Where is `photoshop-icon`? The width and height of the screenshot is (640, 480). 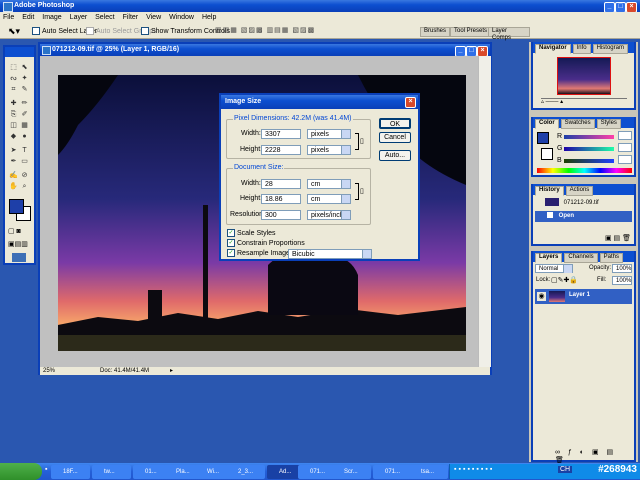
photoshop-icon is located at coordinates (8, 7).